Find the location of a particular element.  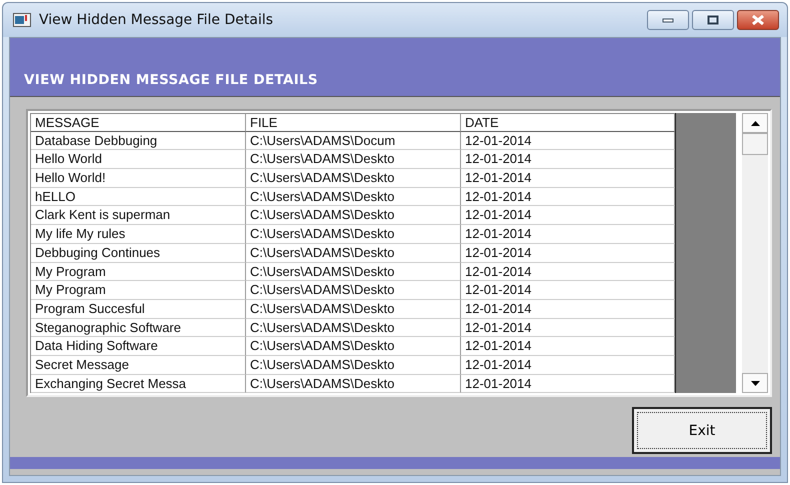

scroll-thumb is located at coordinates (755, 144).